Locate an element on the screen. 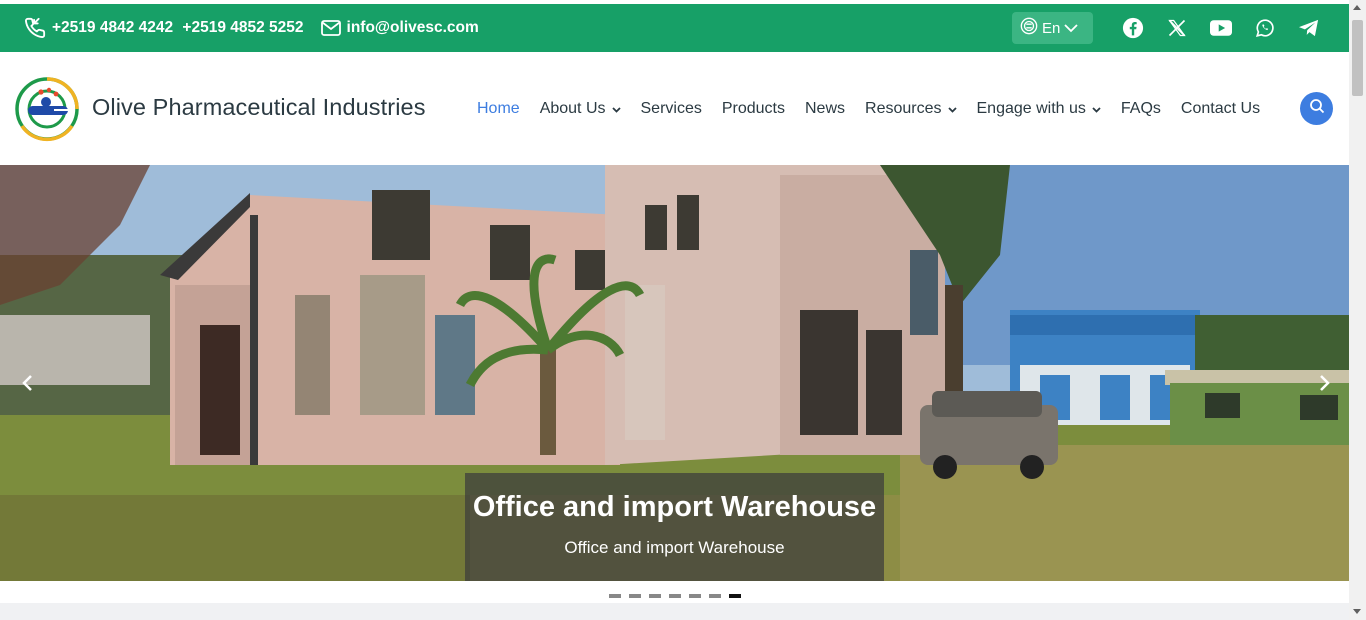 The height and width of the screenshot is (620, 1366). page-scrollbar is located at coordinates (1357, 310).